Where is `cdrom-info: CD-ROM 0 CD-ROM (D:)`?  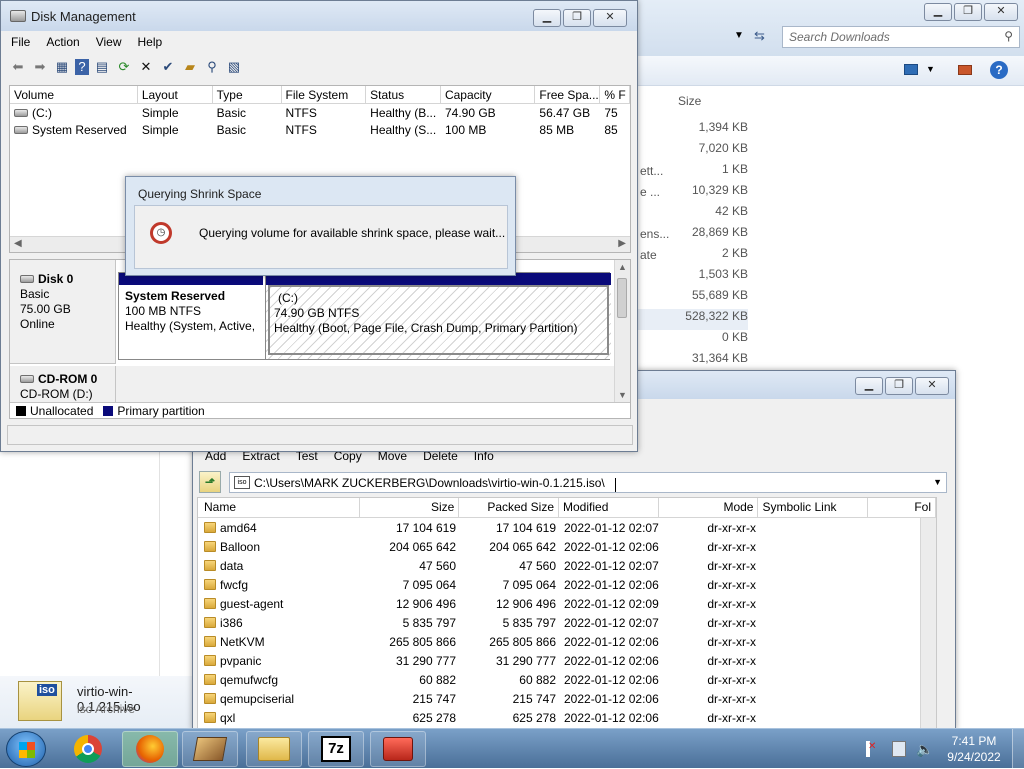
cdrom-info: CD-ROM 0 CD-ROM (D:) is located at coordinates (63, 385).